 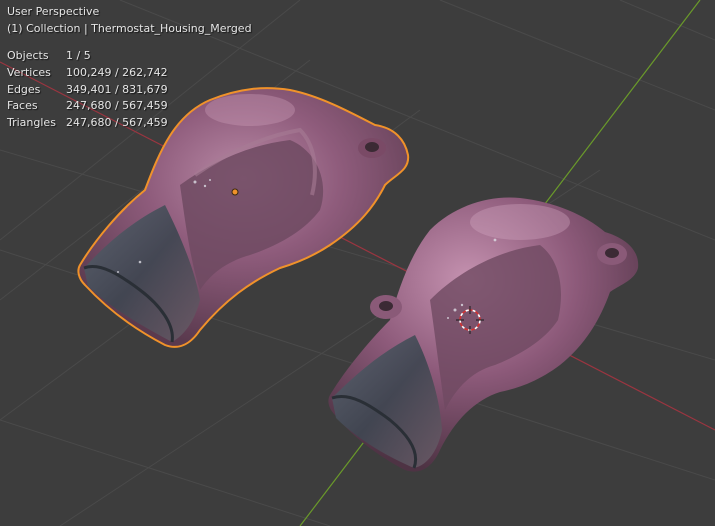 What do you see at coordinates (22, 106) in the screenshot?
I see `stat-label: Faces` at bounding box center [22, 106].